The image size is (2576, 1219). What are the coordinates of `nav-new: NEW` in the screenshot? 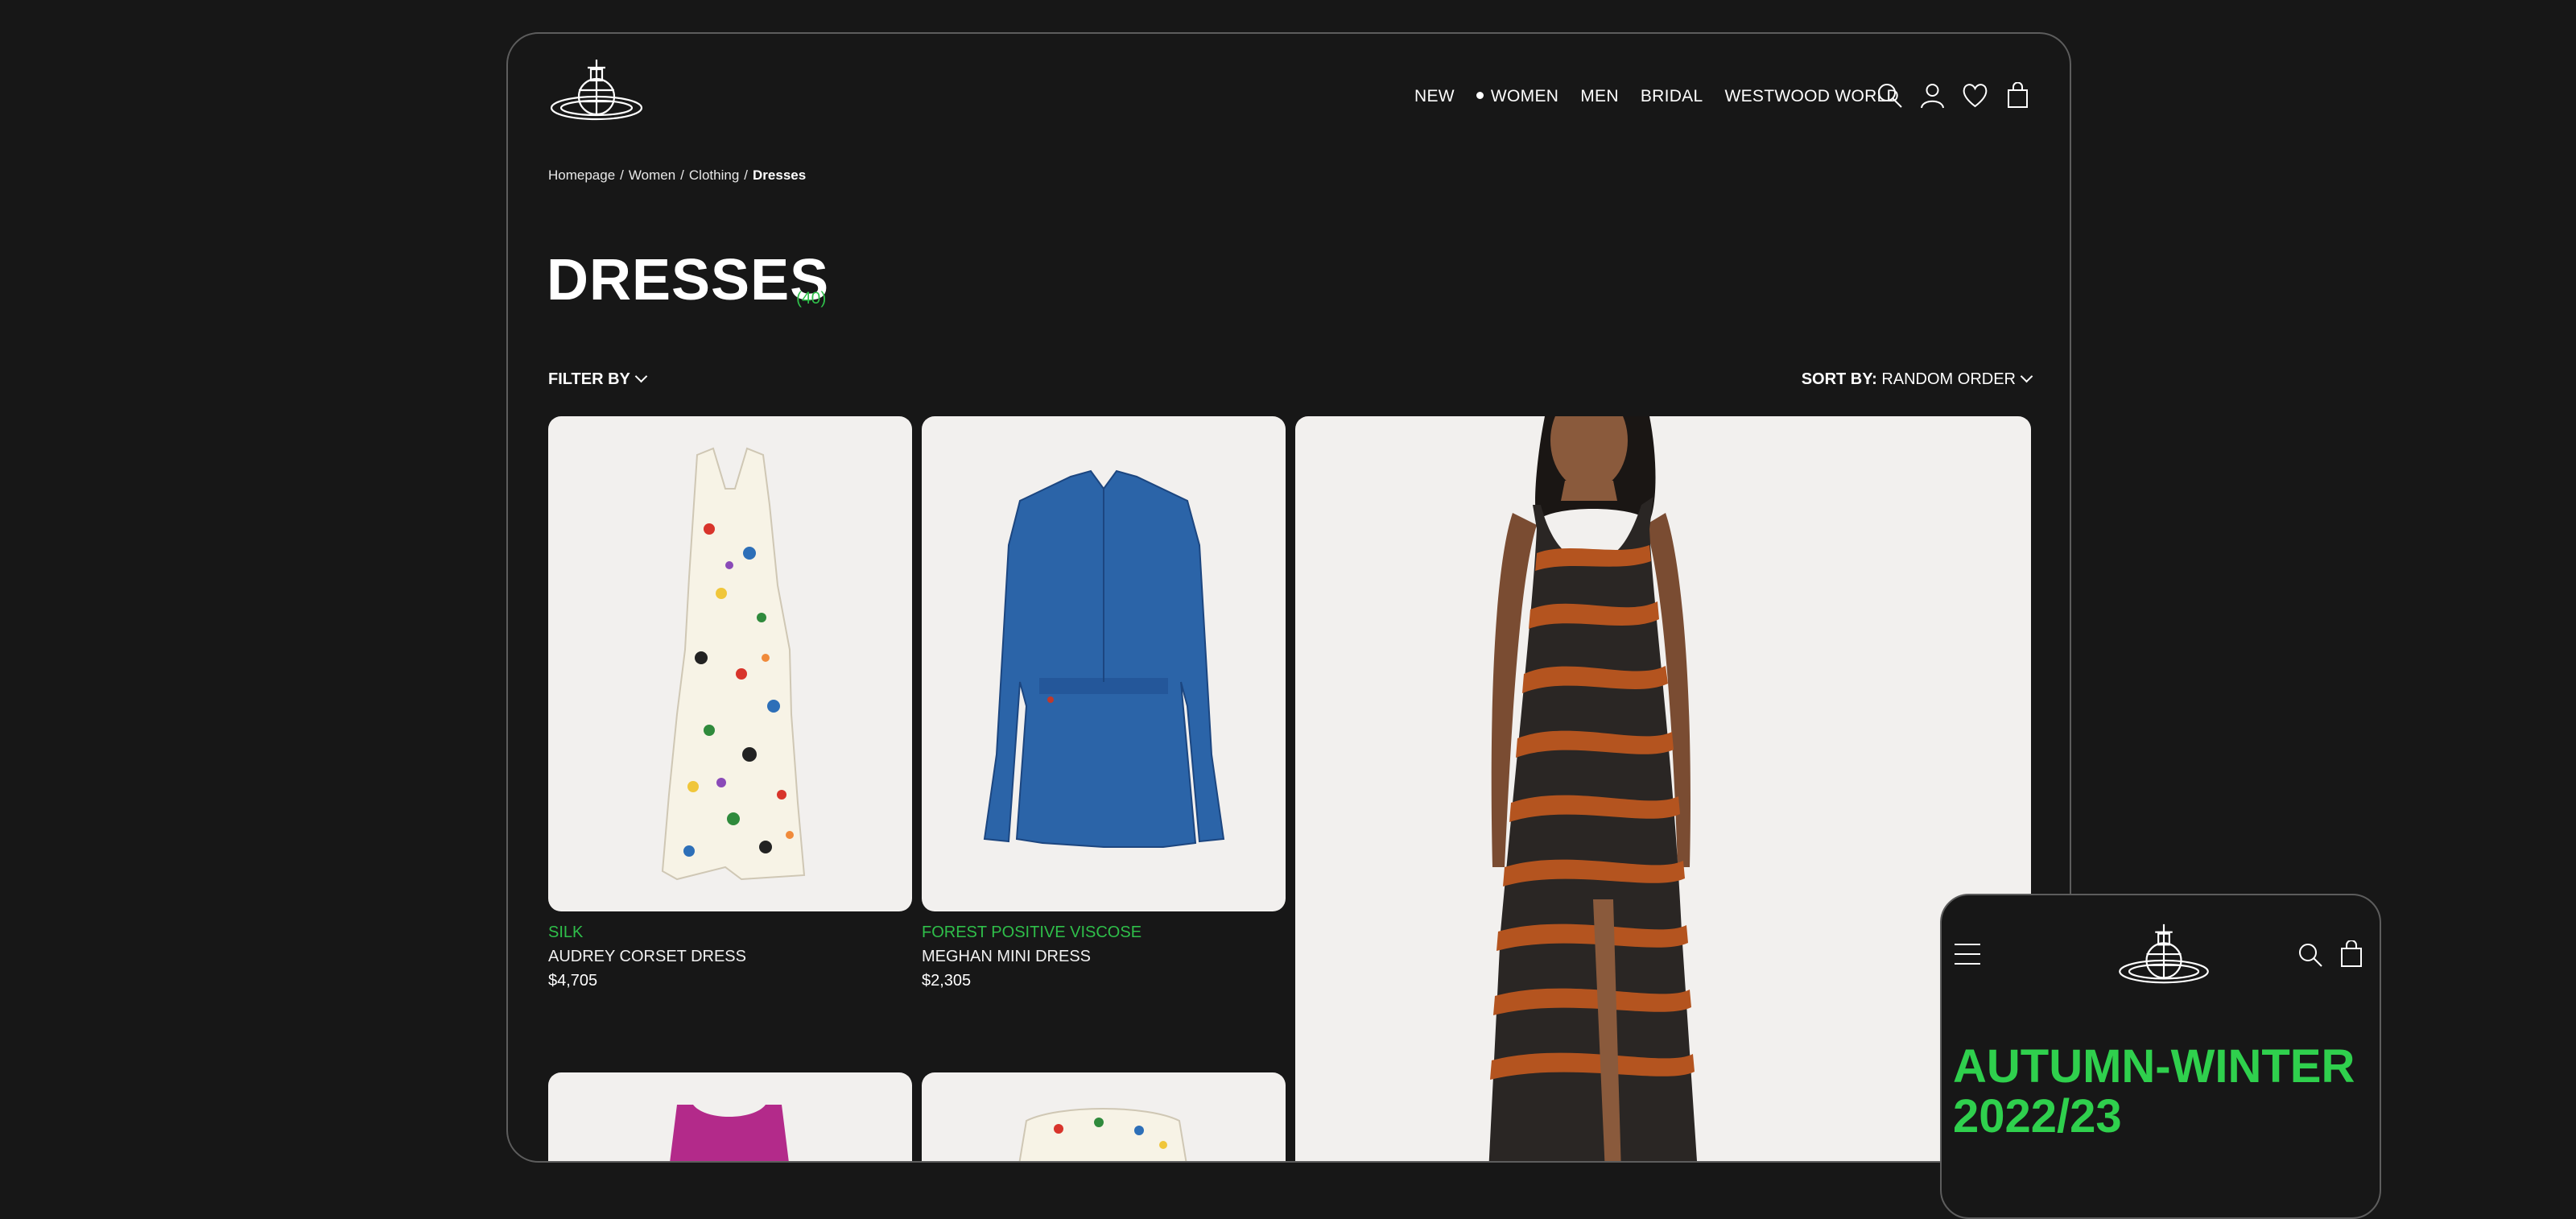 It's located at (1434, 97).